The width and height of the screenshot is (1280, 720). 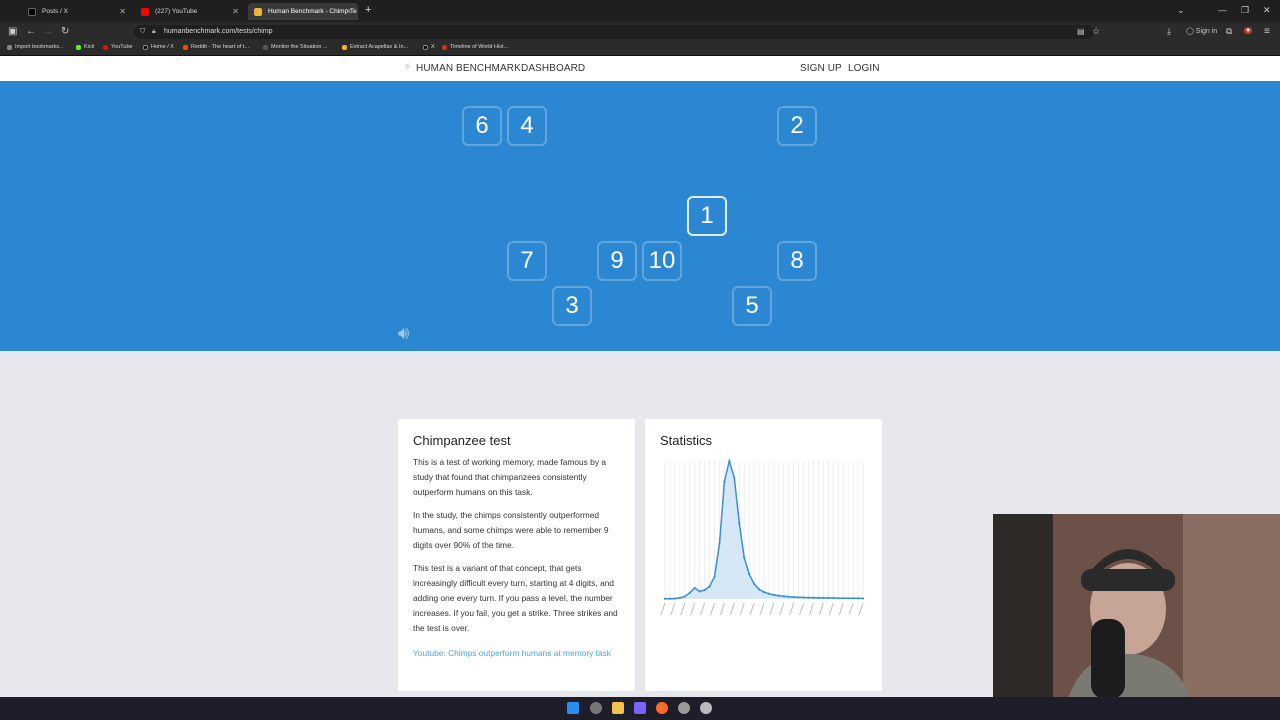 What do you see at coordinates (527, 126) in the screenshot?
I see `number-cell: 4` at bounding box center [527, 126].